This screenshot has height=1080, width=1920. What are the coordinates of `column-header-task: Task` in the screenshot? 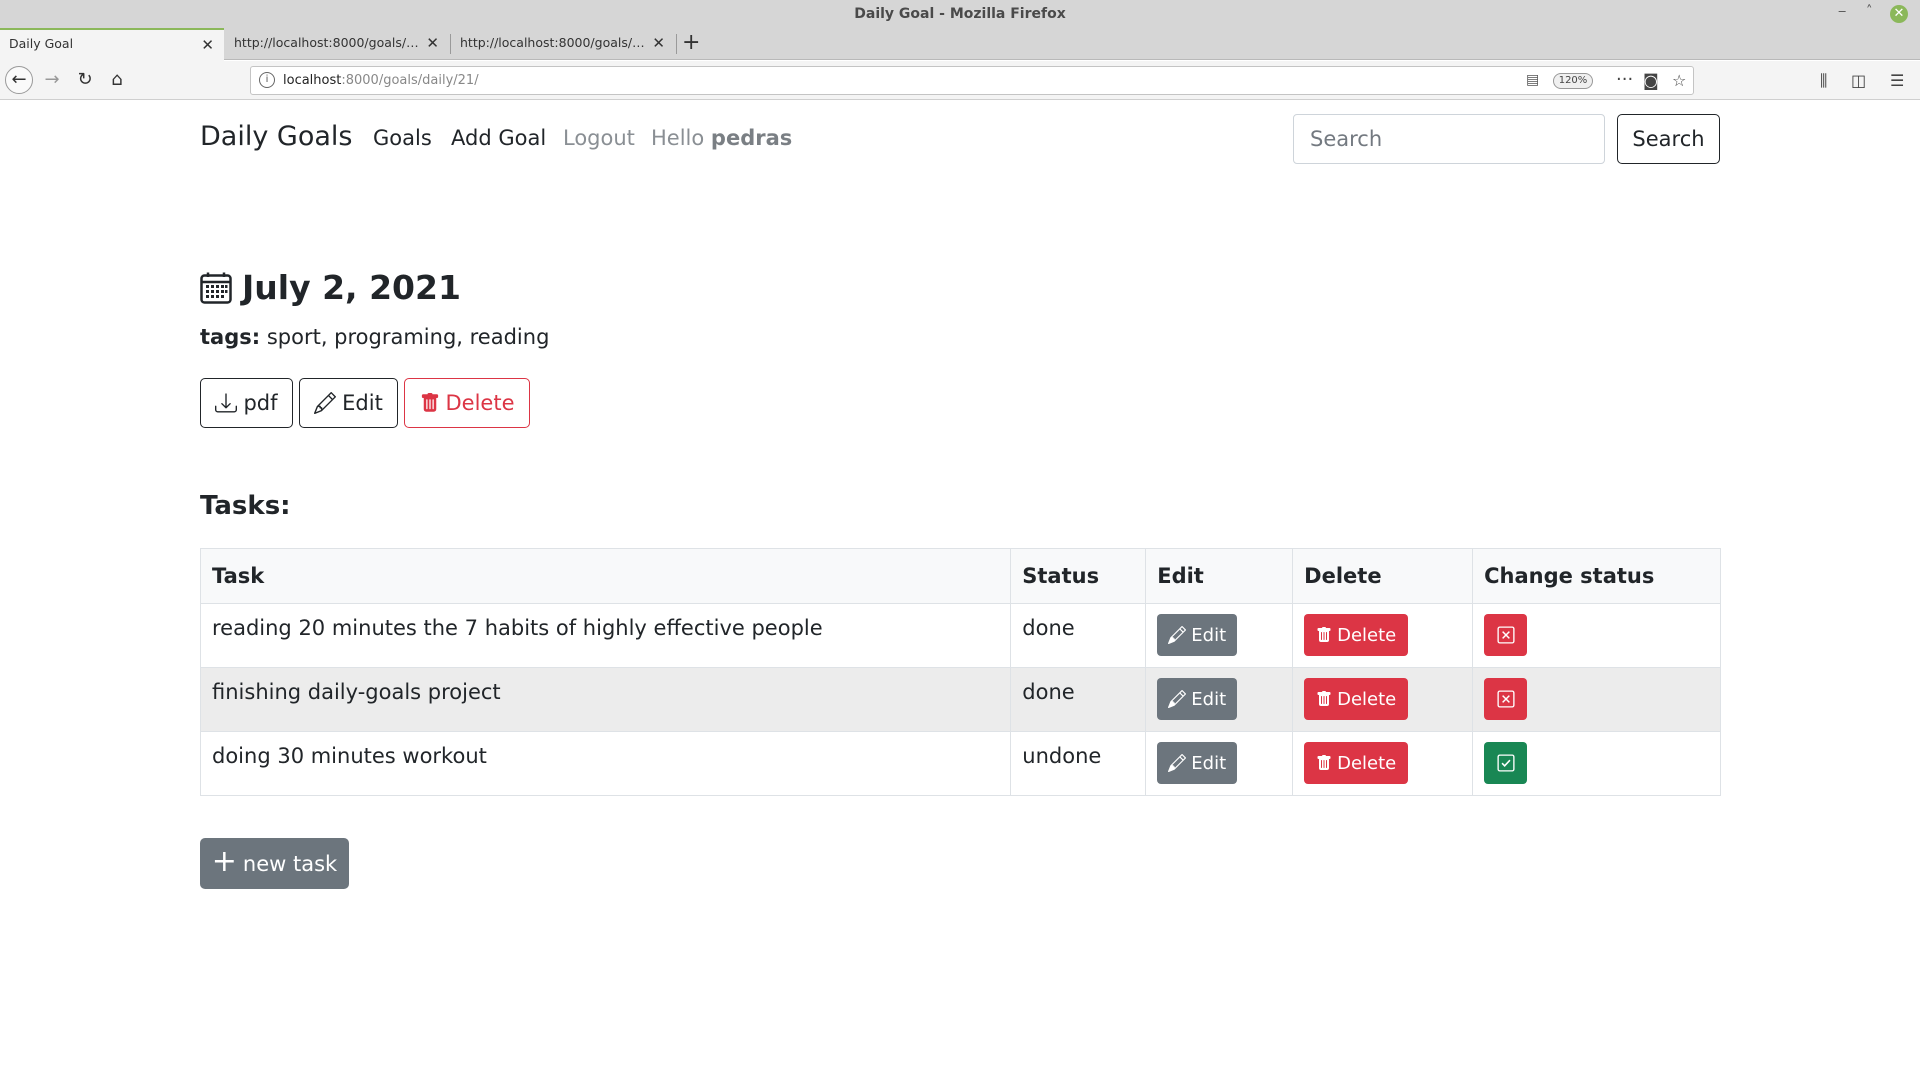 It's located at (605, 576).